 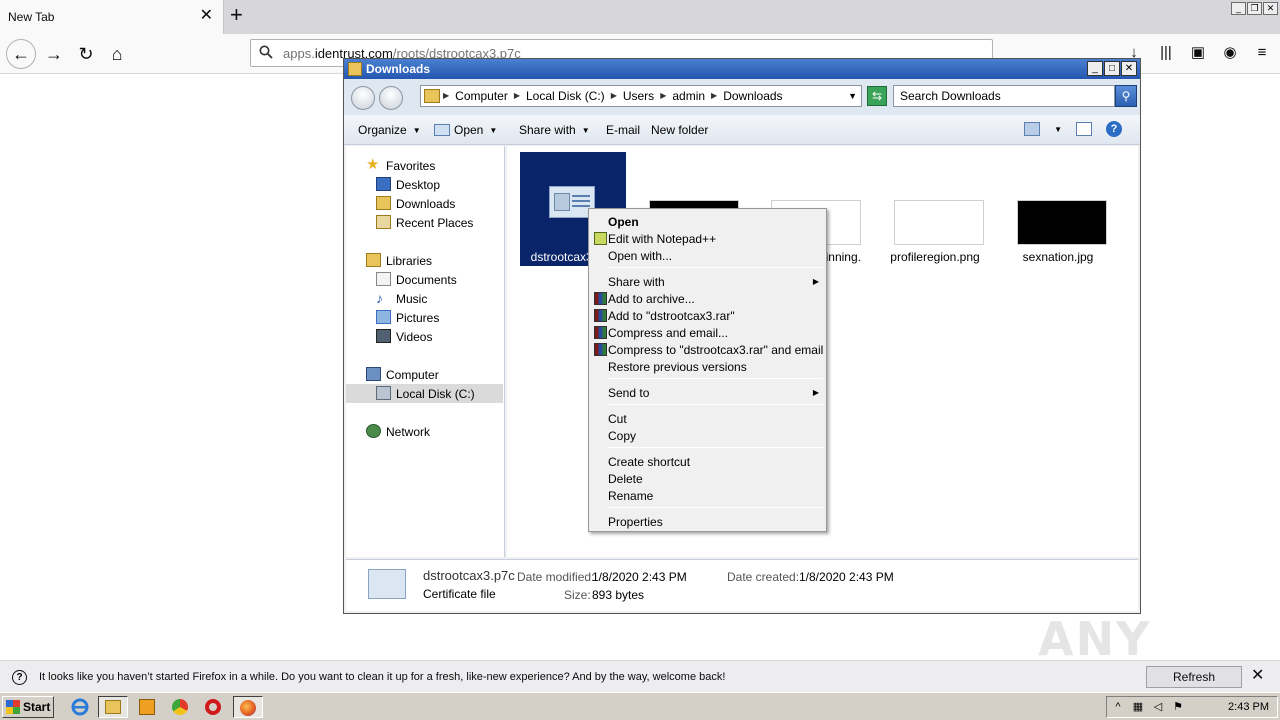 What do you see at coordinates (707, 495) in the screenshot?
I see `menu-item-rename: Rename` at bounding box center [707, 495].